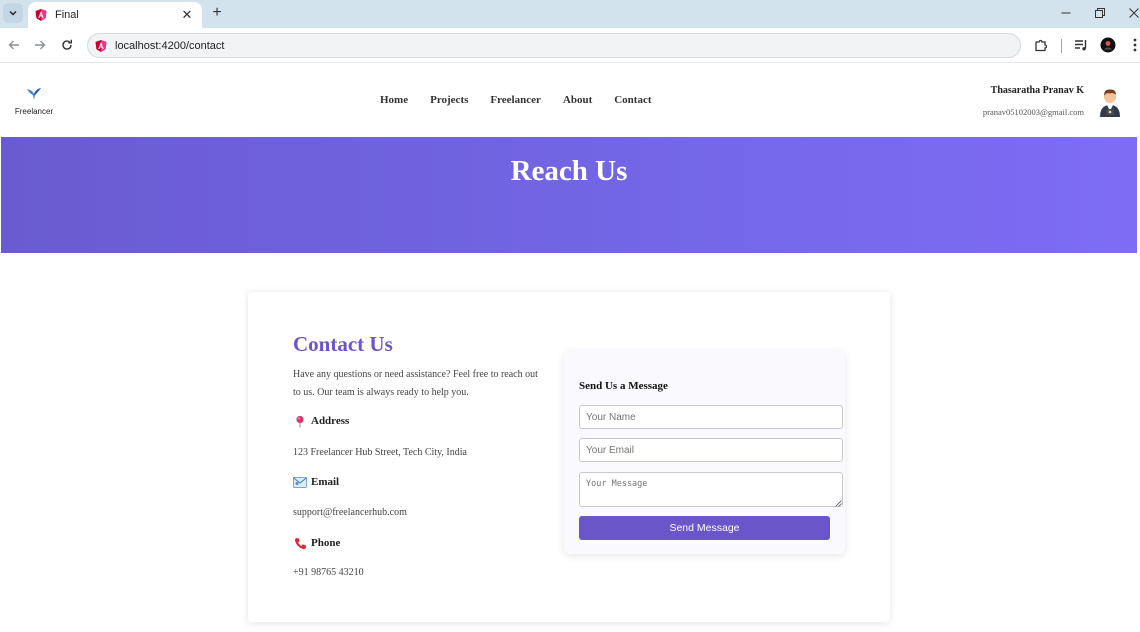 The width and height of the screenshot is (1140, 632). What do you see at coordinates (554, 45) in the screenshot?
I see `address-bar: localhost:4200/contact` at bounding box center [554, 45].